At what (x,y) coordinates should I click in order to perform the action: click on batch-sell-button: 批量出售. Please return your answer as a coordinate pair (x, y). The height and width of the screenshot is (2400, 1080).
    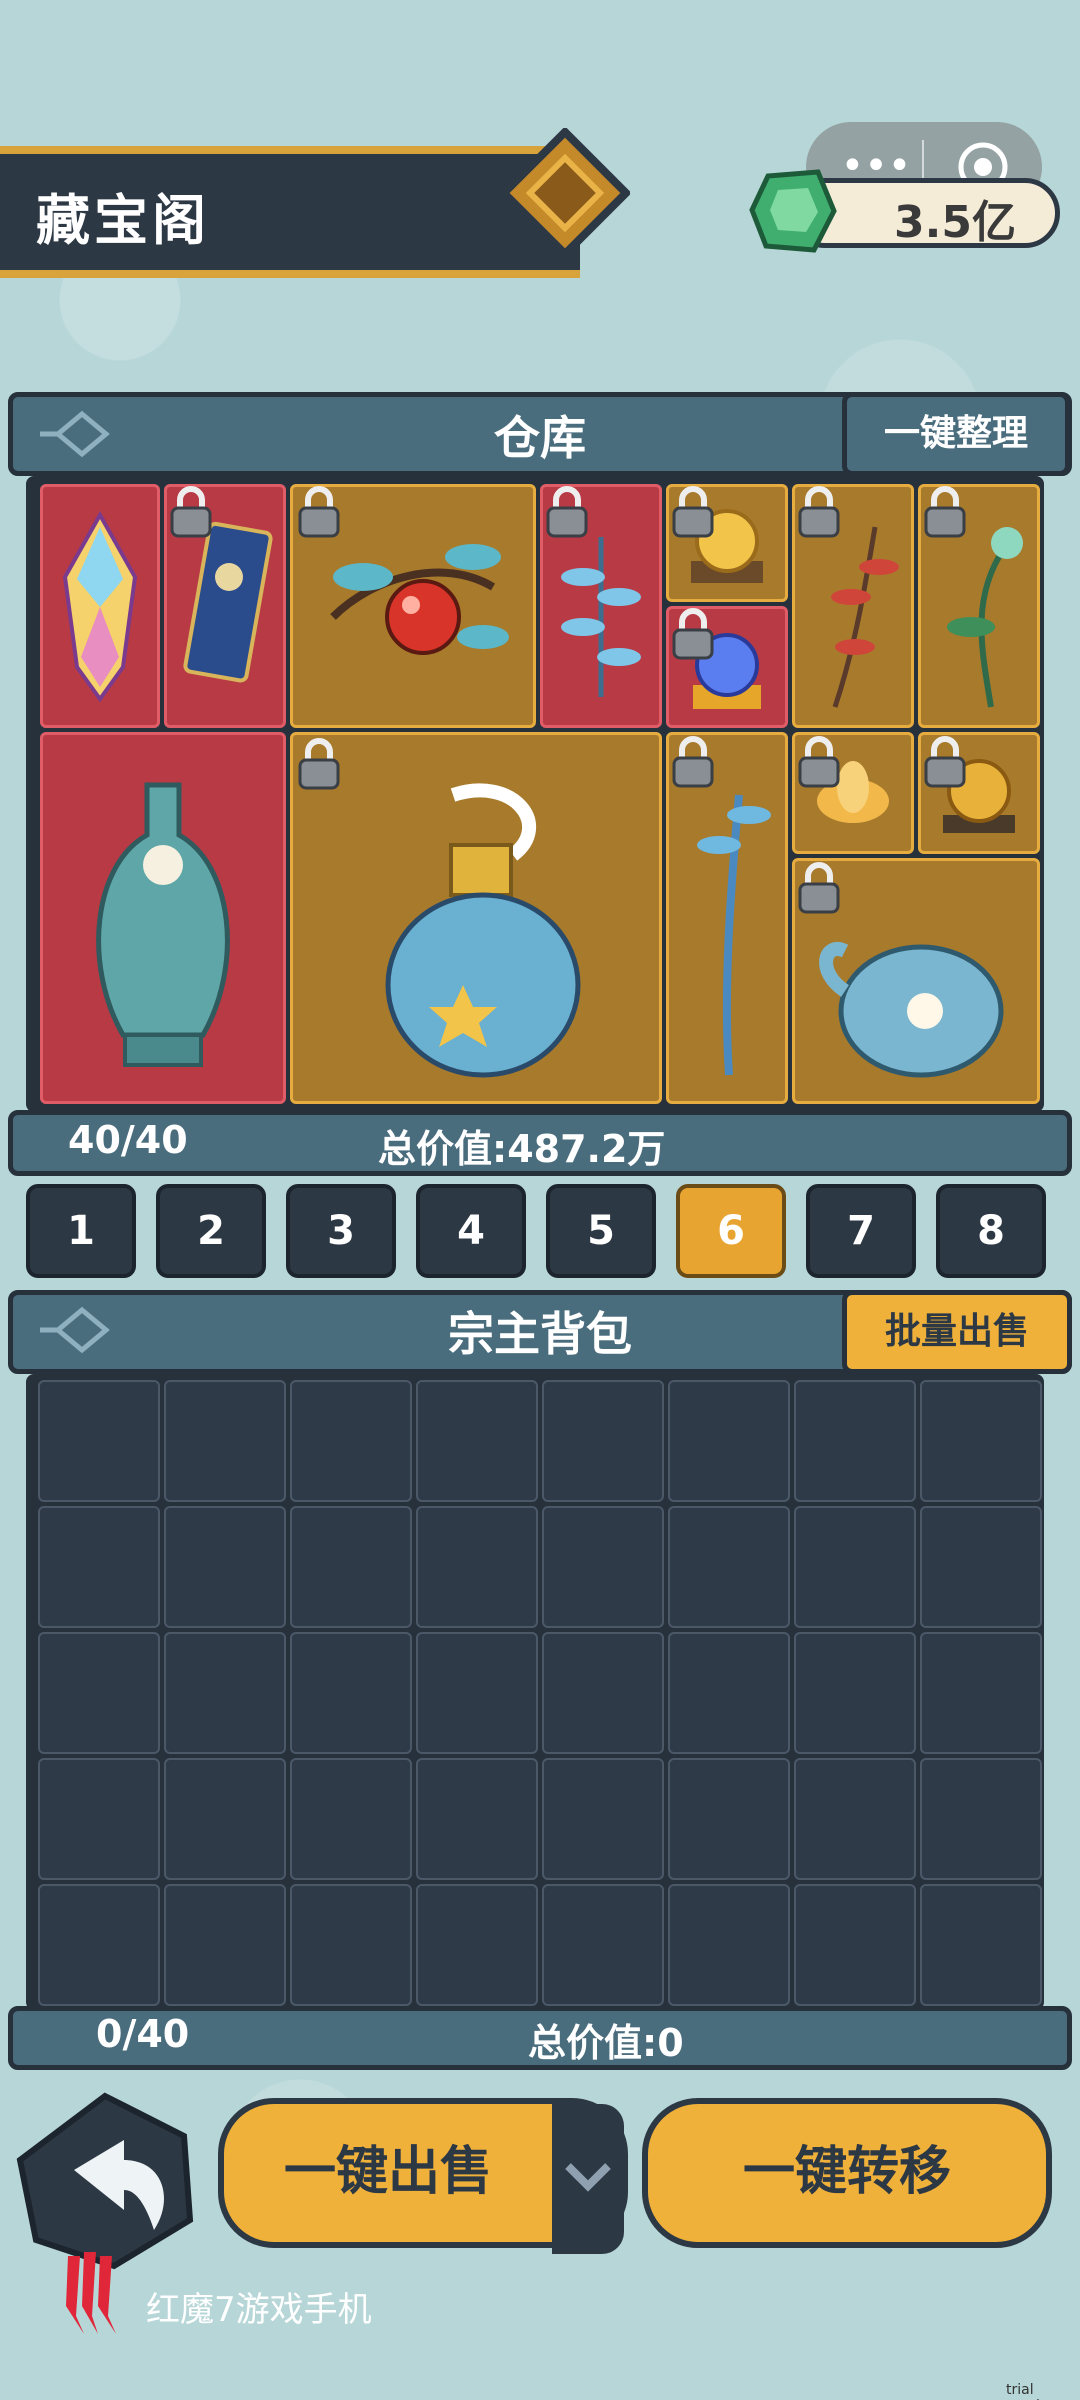
    Looking at the image, I should click on (957, 1332).